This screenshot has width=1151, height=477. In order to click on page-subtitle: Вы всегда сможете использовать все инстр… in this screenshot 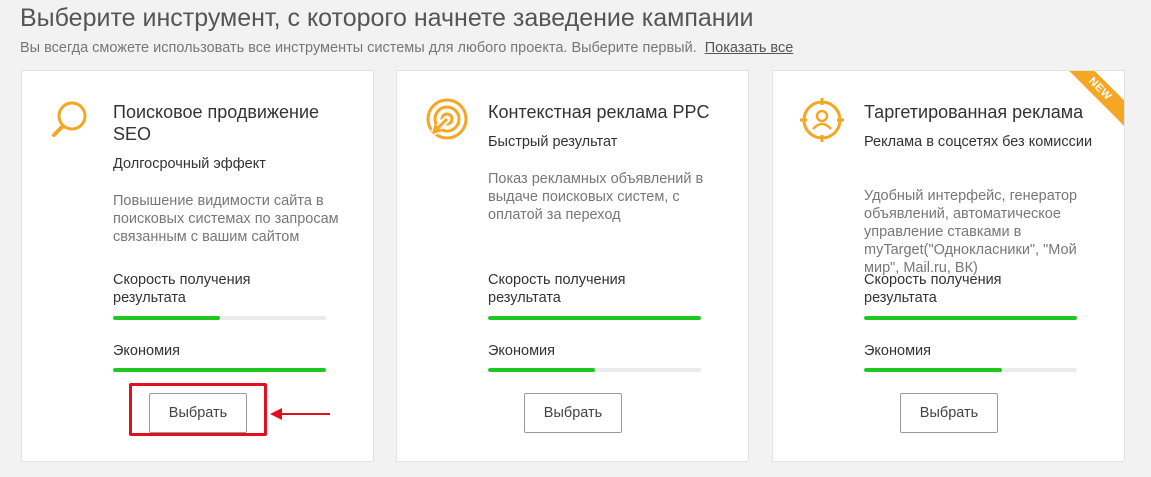, I will do `click(406, 48)`.